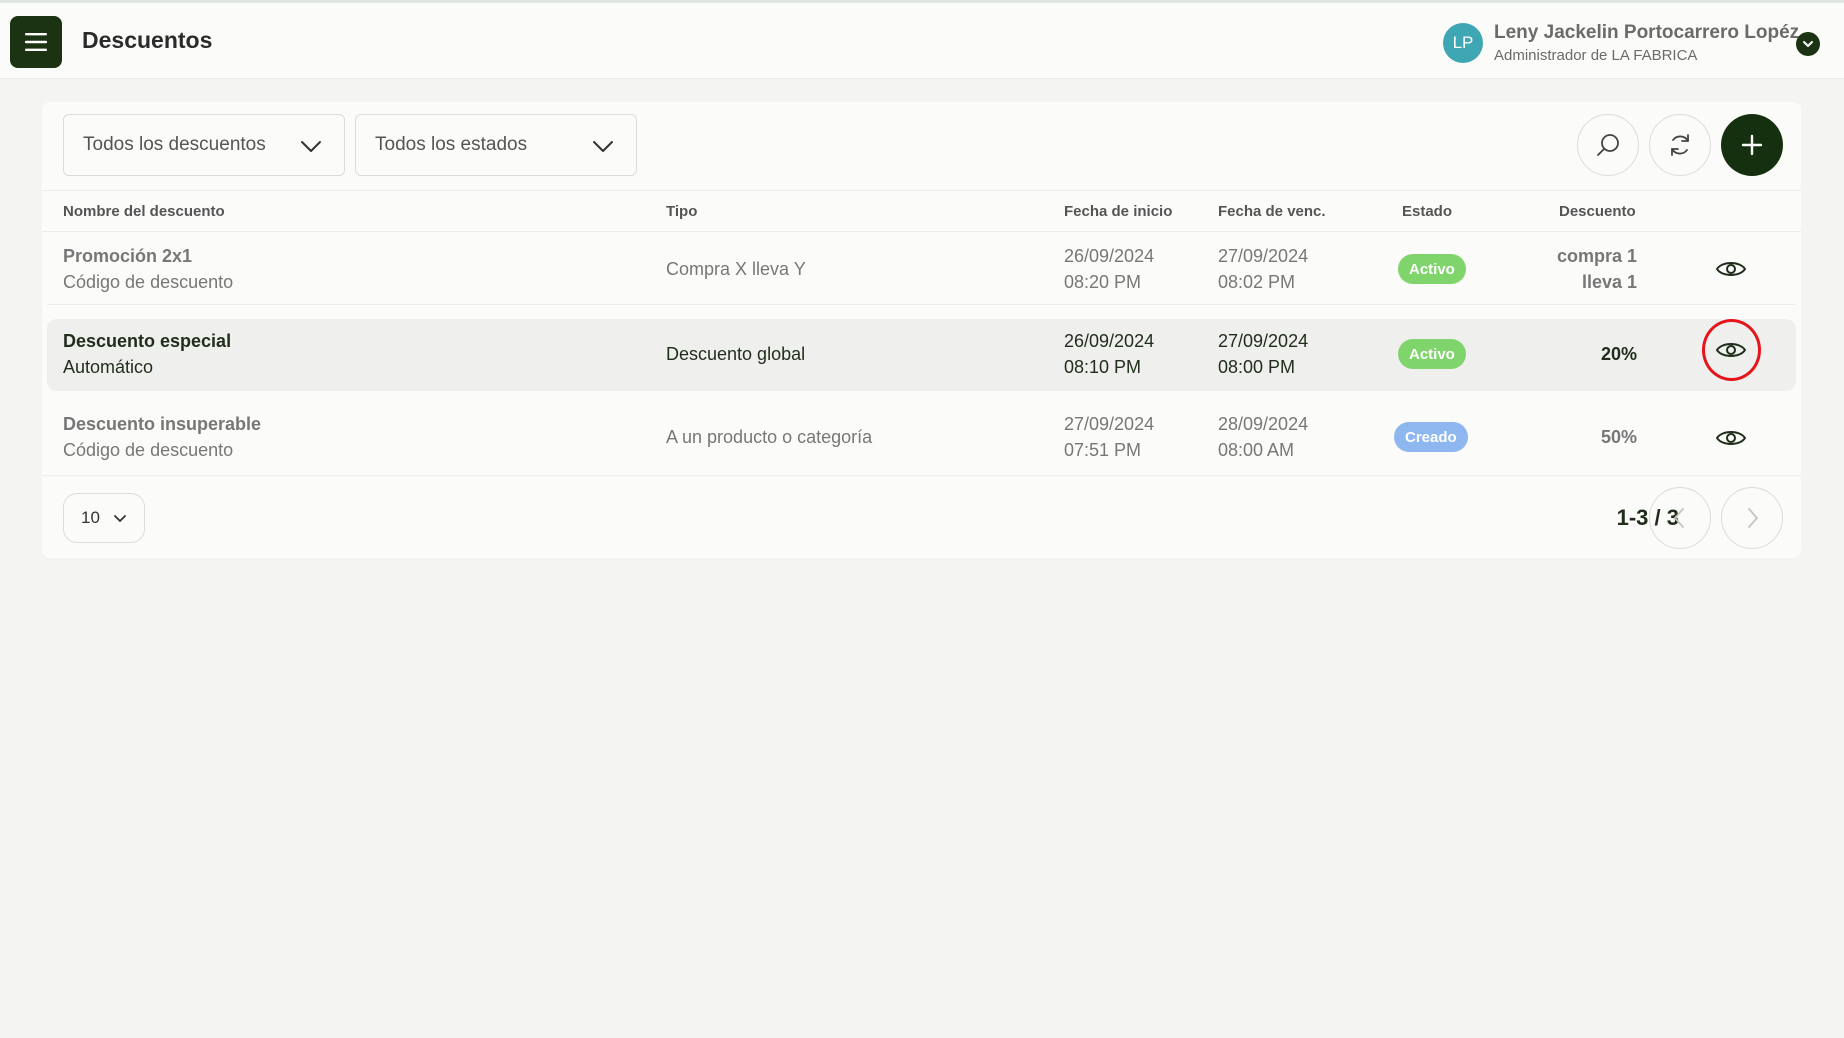 The height and width of the screenshot is (1038, 1844). I want to click on user-menu-button, so click(1808, 44).